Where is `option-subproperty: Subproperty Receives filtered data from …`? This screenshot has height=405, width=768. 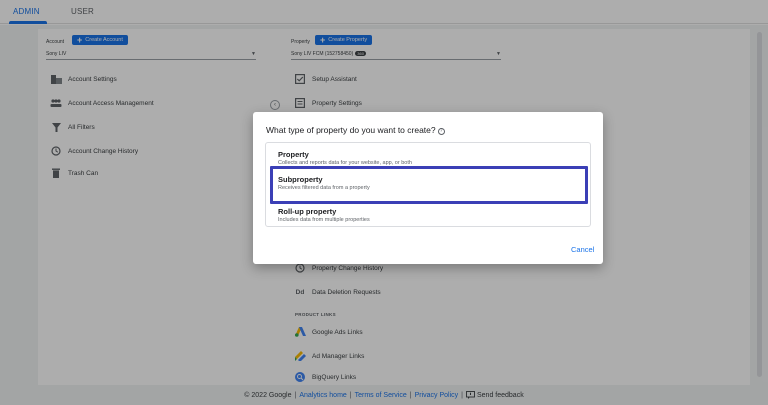 option-subproperty: Subproperty Receives filtered data from … is located at coordinates (429, 185).